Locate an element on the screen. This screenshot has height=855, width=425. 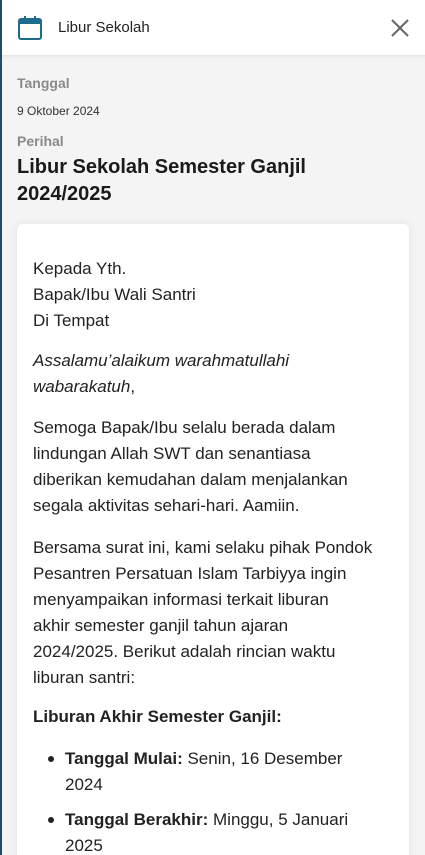
section-heading: Liburan Akhir Semester Ganjil: is located at coordinates (157, 716).